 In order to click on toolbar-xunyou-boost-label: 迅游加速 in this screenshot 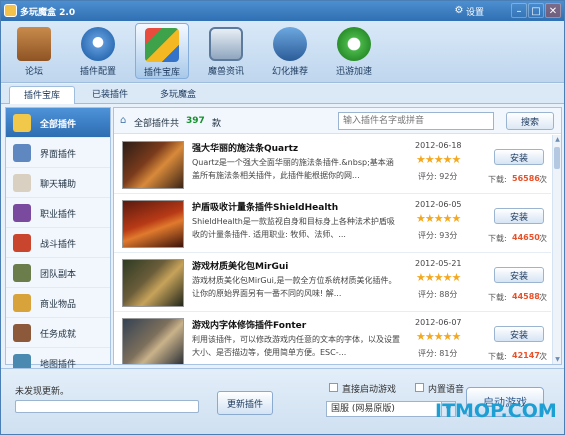, I will do `click(353, 72)`.